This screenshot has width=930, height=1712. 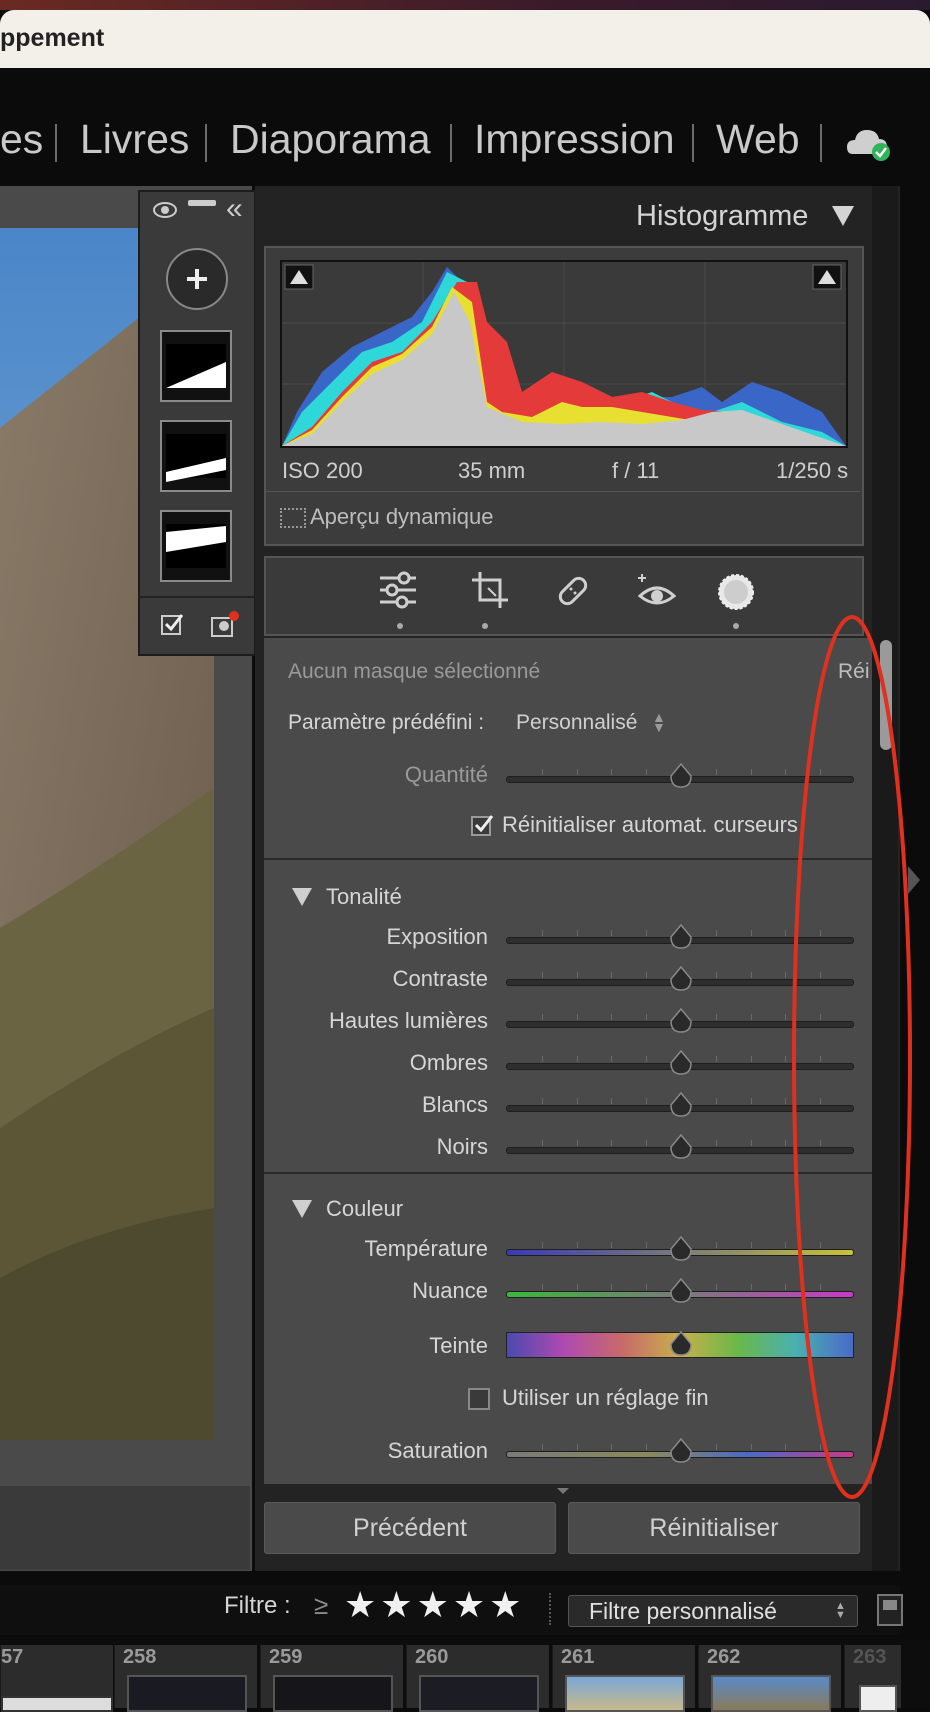 I want to click on tonalite-header: Tonalité, so click(x=364, y=897).